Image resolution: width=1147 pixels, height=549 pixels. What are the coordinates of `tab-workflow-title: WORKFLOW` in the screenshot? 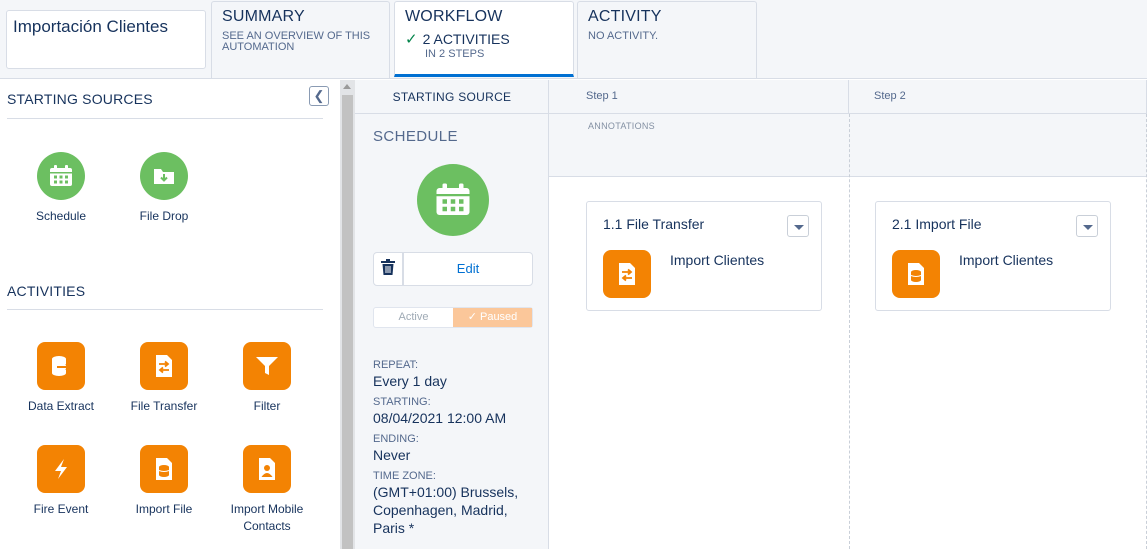 It's located at (454, 16).